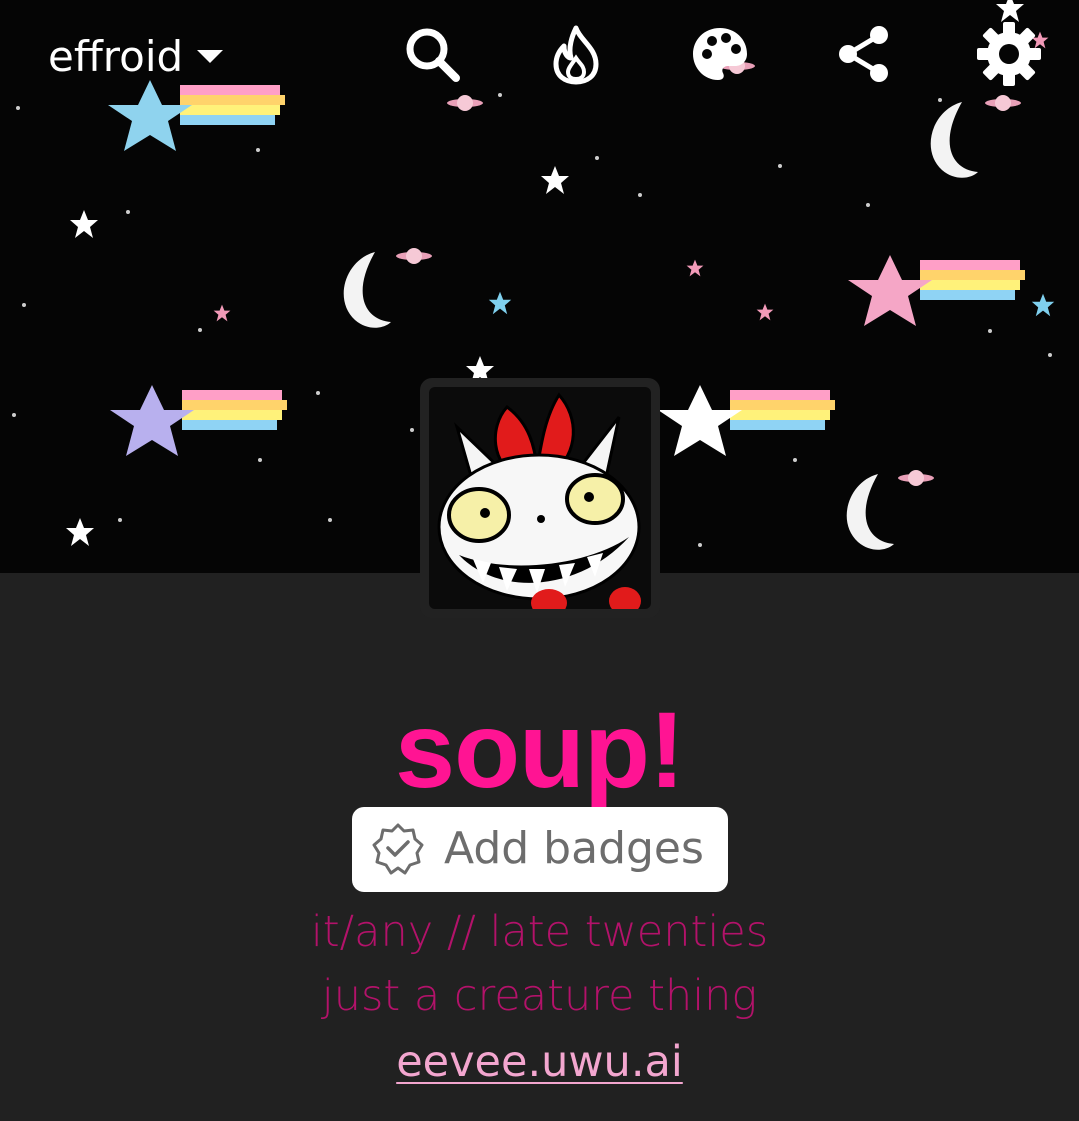 This screenshot has height=1121, width=1079. Describe the element at coordinates (1009, 54) in the screenshot. I see `gear-icon` at that location.